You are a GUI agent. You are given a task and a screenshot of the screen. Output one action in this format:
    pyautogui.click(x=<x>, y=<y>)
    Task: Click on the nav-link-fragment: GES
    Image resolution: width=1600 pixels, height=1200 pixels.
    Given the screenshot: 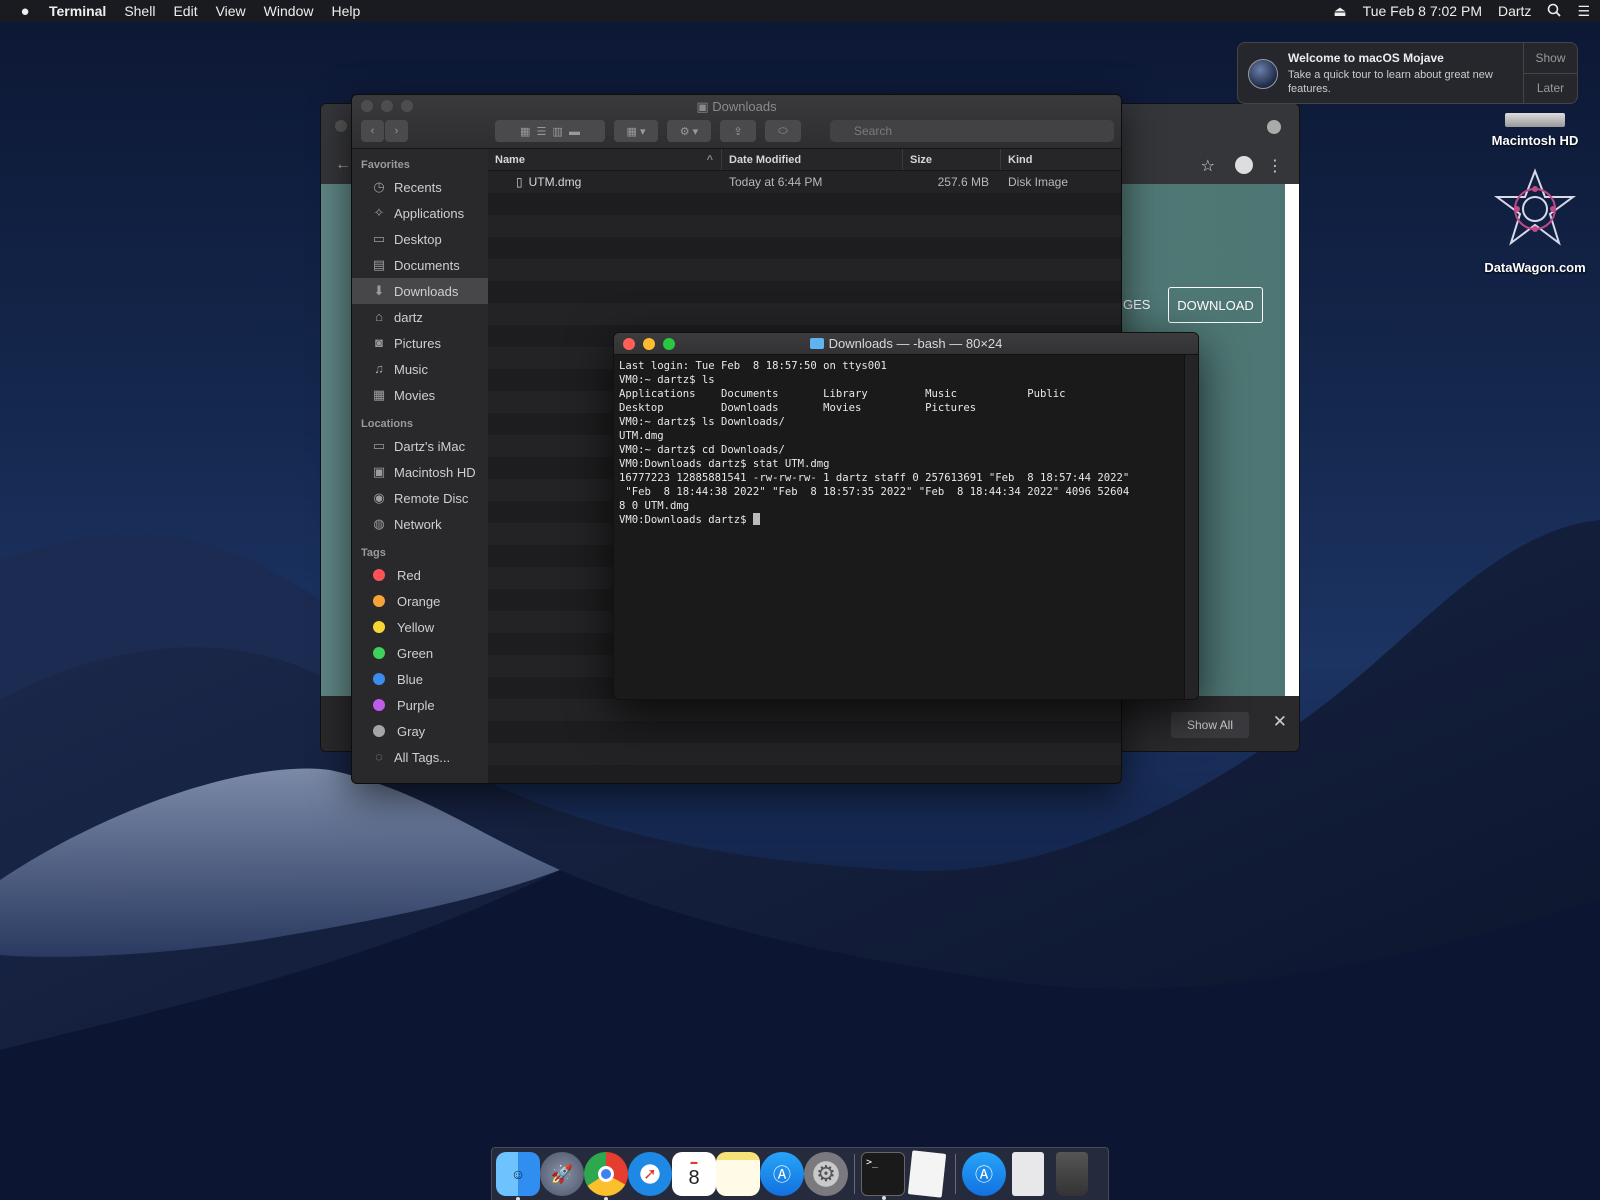 What is the action you would take?
    pyautogui.click(x=1136, y=304)
    